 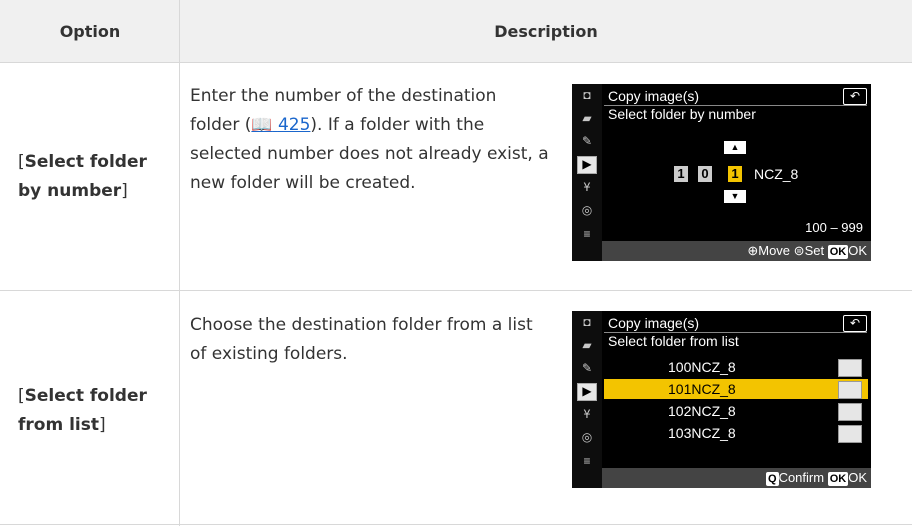 I want to click on folder-list-item-selected: 101NCZ_8, so click(x=736, y=389).